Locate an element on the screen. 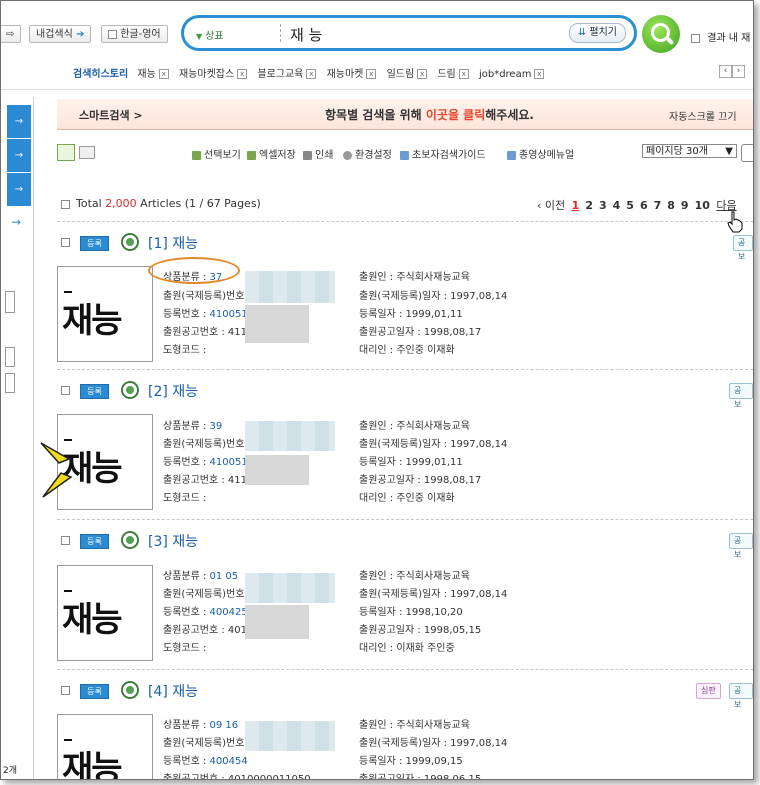  redacted-area is located at coordinates (290, 736).